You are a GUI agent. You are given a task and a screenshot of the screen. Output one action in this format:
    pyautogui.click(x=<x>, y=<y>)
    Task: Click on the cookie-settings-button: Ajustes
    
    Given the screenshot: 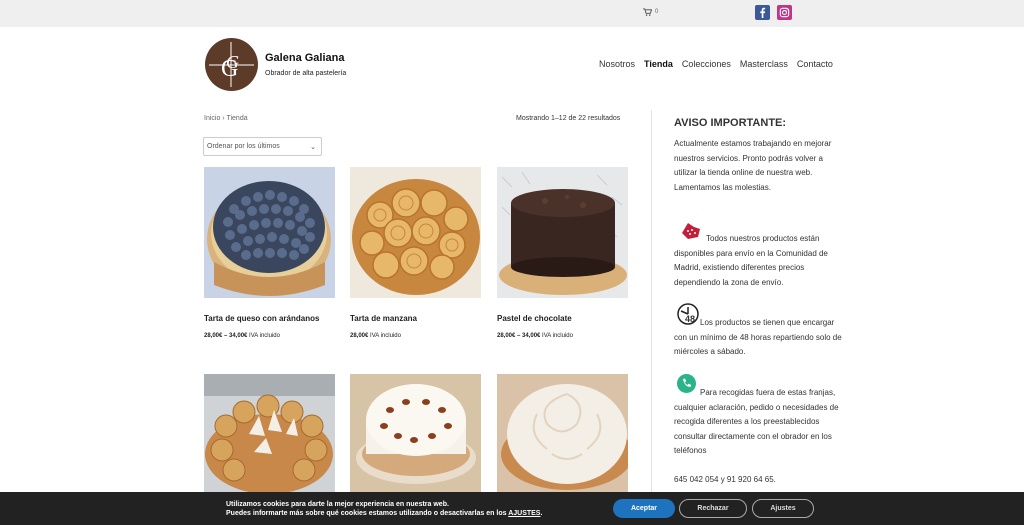 What is the action you would take?
    pyautogui.click(x=783, y=508)
    